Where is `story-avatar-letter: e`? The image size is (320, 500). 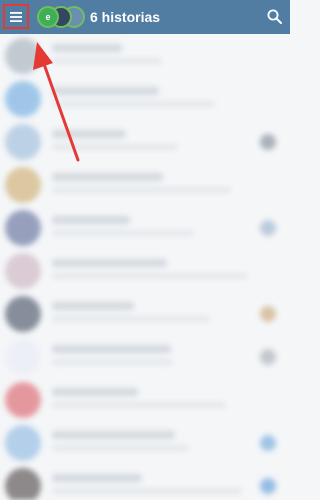
story-avatar-letter: e is located at coordinates (48, 17).